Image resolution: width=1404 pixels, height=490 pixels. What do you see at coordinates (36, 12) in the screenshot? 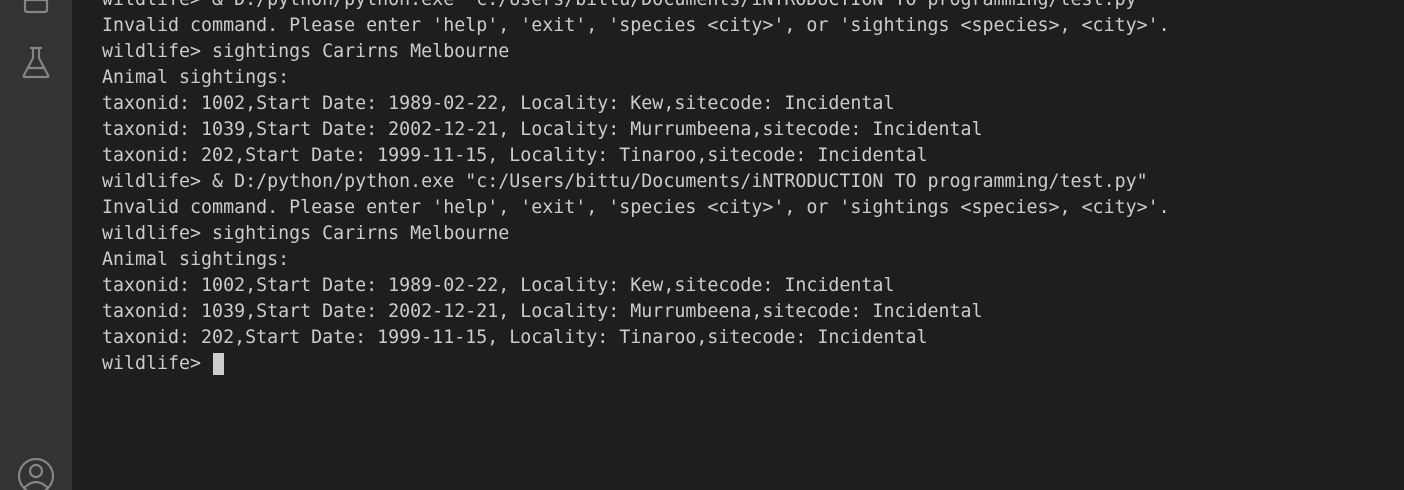
I see `explorer-icon` at bounding box center [36, 12].